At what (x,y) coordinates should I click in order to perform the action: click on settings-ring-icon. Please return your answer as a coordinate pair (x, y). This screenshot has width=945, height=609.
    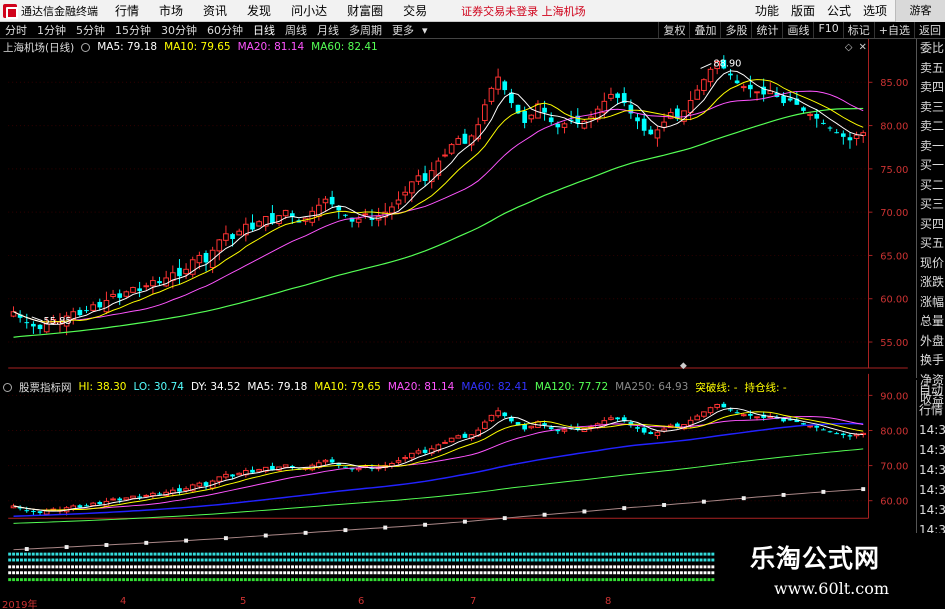
    Looking at the image, I should click on (86, 47).